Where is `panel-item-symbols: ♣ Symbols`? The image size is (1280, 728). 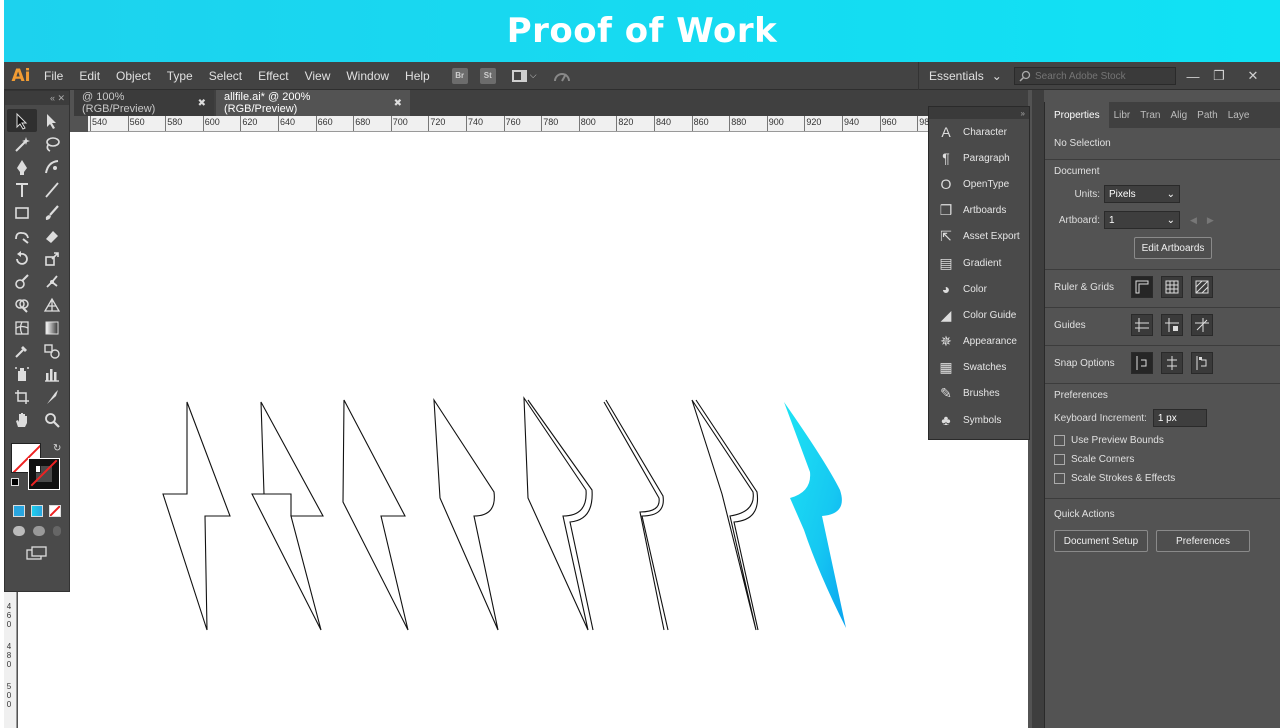
panel-item-symbols: ♣ Symbols is located at coordinates (979, 420).